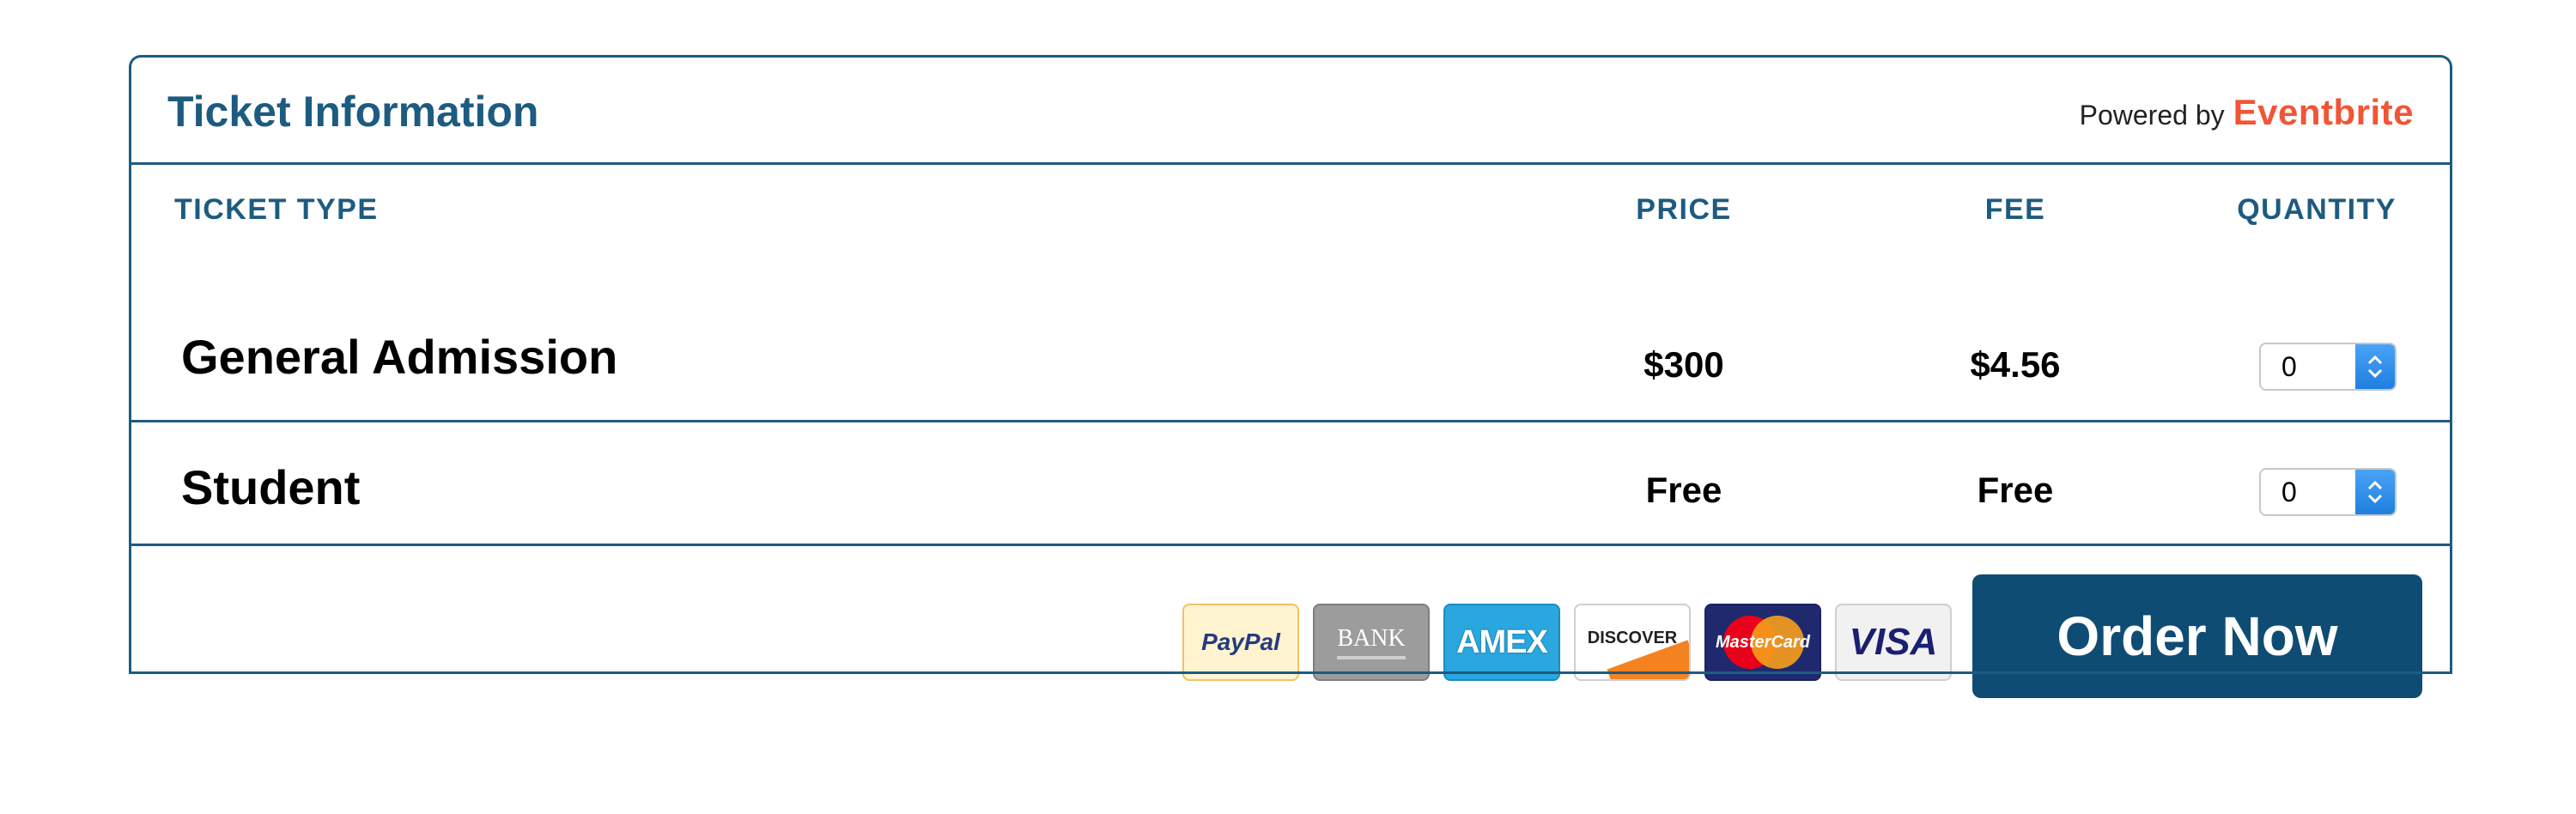 Image resolution: width=2576 pixels, height=814 pixels. What do you see at coordinates (271, 487) in the screenshot?
I see `ticket-name: Student` at bounding box center [271, 487].